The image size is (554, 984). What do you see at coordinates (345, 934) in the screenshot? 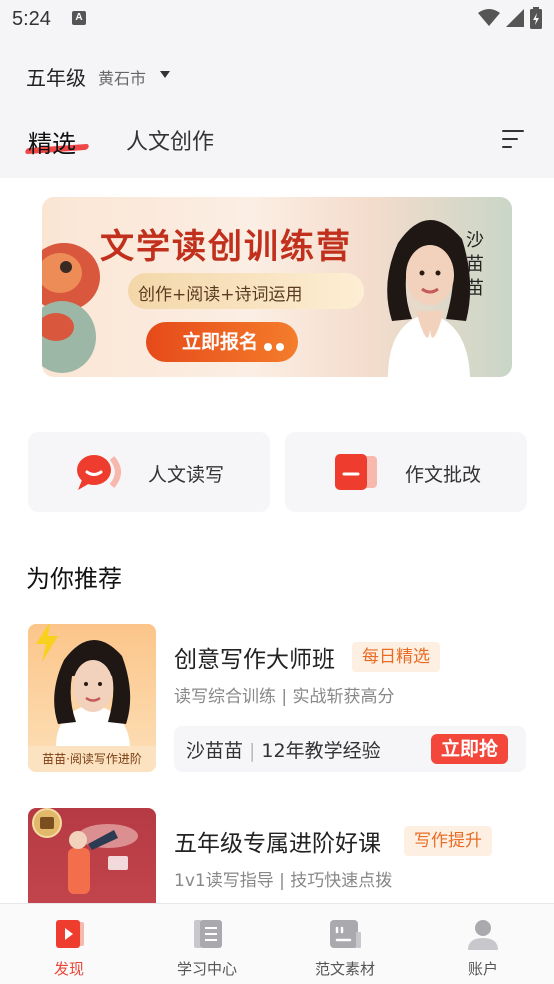
I see `essay-material-icon` at bounding box center [345, 934].